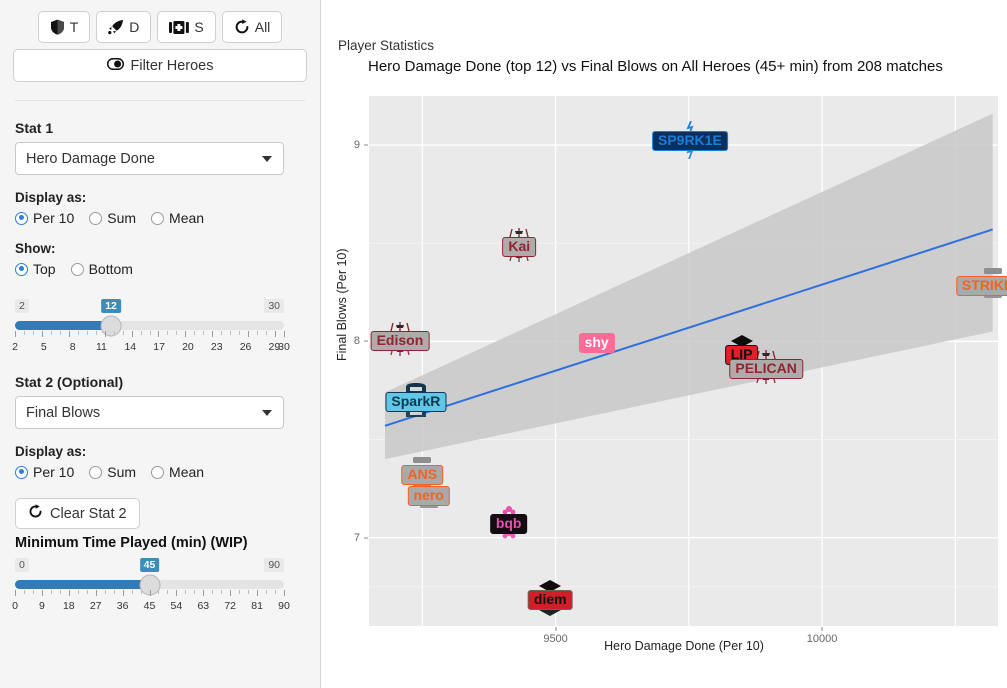  What do you see at coordinates (822, 639) in the screenshot?
I see `x-tick-label: 10000` at bounding box center [822, 639].